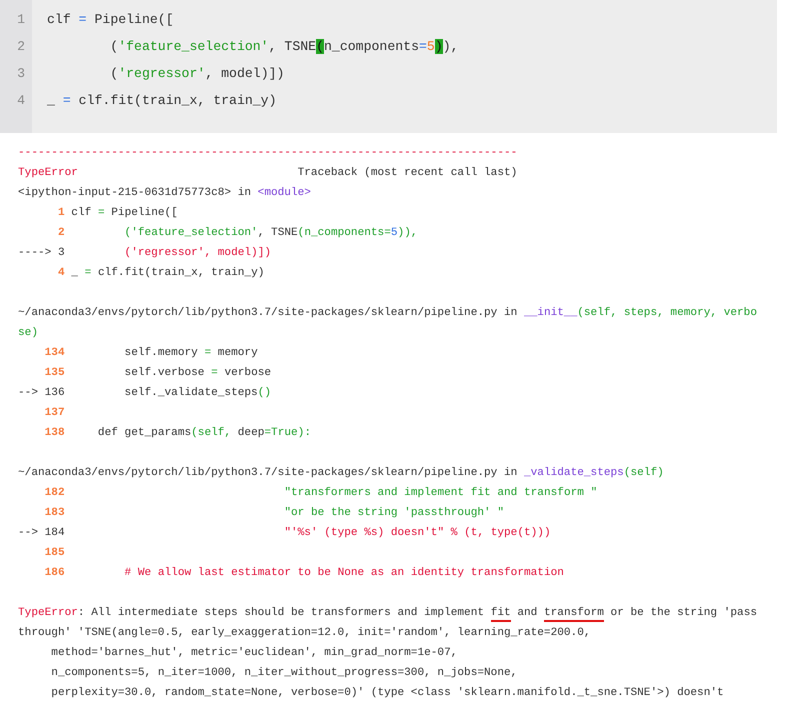 This screenshot has width=785, height=721. Describe the element at coordinates (387, 693) in the screenshot. I see `output-line: perplexity=30.0, random_state=None, verbose=0)' (type <class 'sklearn.manifold._t_sne.TSNE'>) doesn't` at that location.